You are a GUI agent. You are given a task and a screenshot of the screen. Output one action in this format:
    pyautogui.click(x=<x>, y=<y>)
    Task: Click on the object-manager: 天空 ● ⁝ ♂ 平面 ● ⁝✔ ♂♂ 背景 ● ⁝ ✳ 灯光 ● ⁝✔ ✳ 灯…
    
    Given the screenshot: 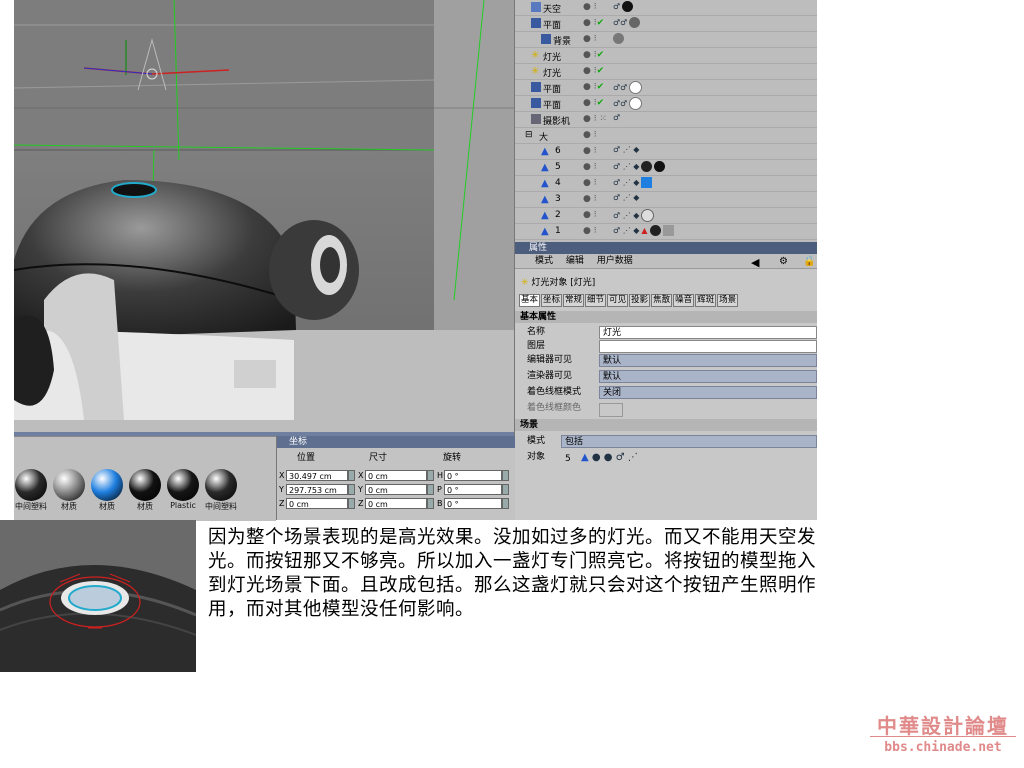 What is the action you would take?
    pyautogui.click(x=665, y=121)
    